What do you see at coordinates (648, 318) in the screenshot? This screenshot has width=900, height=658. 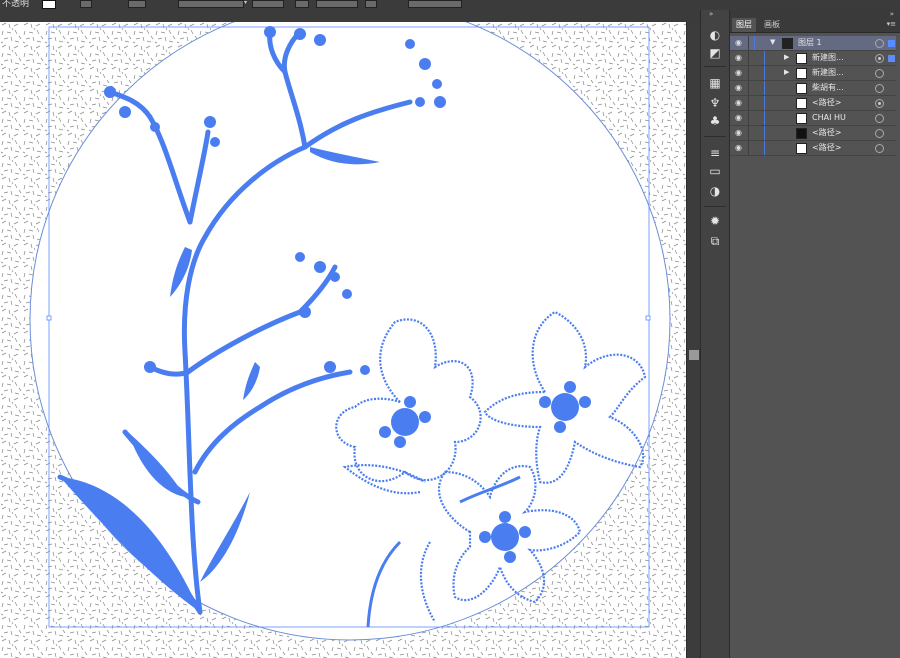 I see `selection-handle-right` at bounding box center [648, 318].